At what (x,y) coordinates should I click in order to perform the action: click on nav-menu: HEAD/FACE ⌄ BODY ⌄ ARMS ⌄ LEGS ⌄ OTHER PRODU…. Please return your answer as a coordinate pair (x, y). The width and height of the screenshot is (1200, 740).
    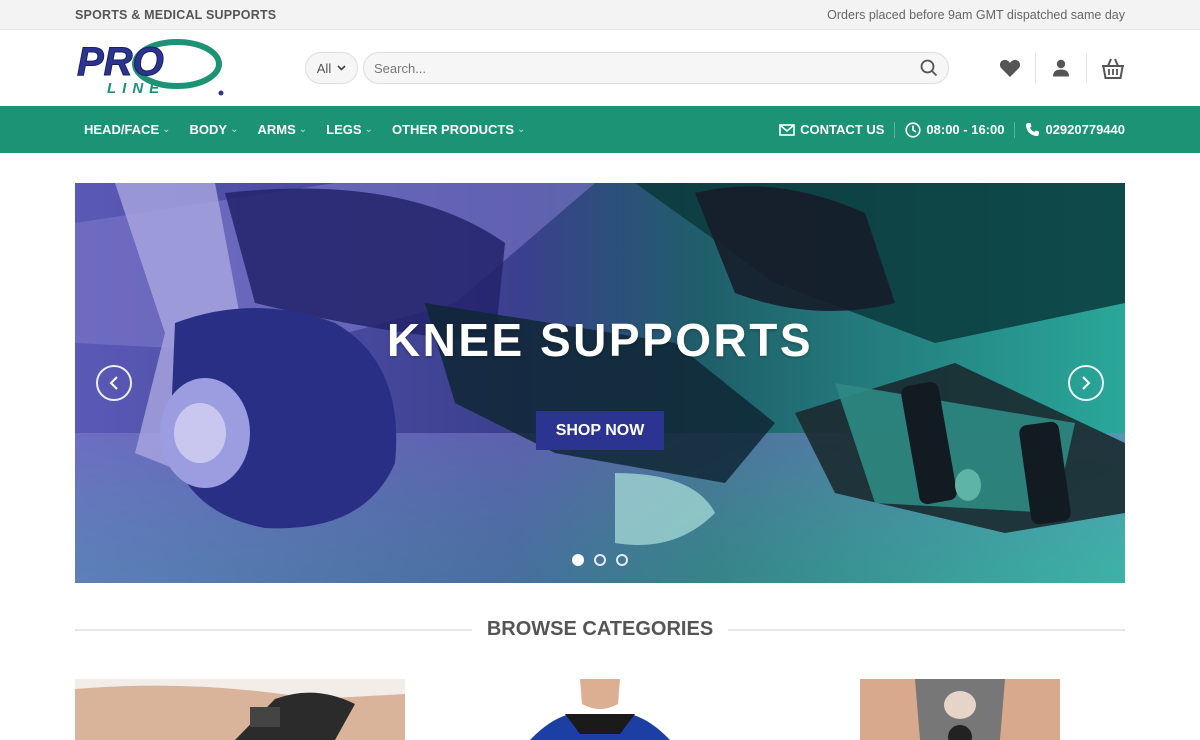
    Looking at the image, I should click on (304, 129).